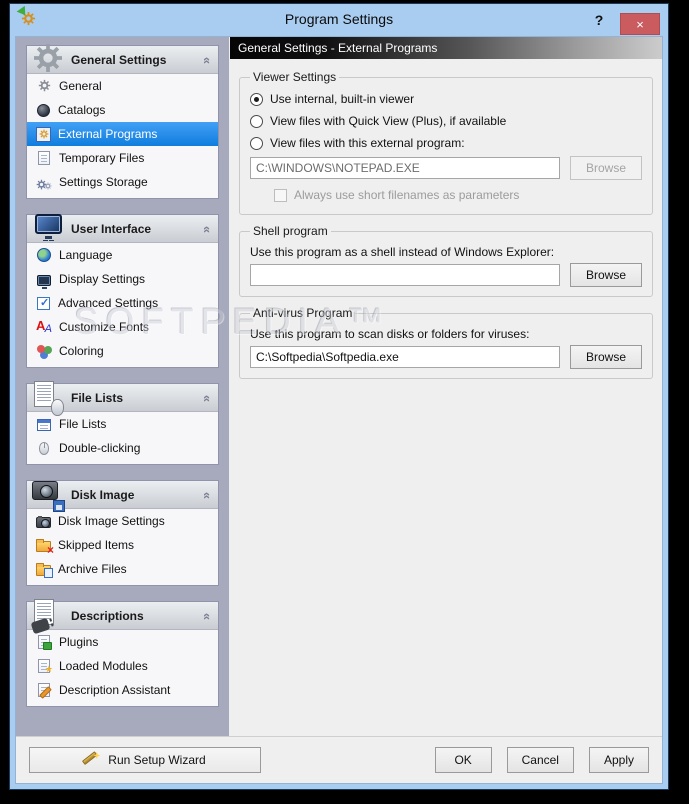 The image size is (689, 804). Describe the element at coordinates (111, 228) in the screenshot. I see `group-title: User Interface` at that location.